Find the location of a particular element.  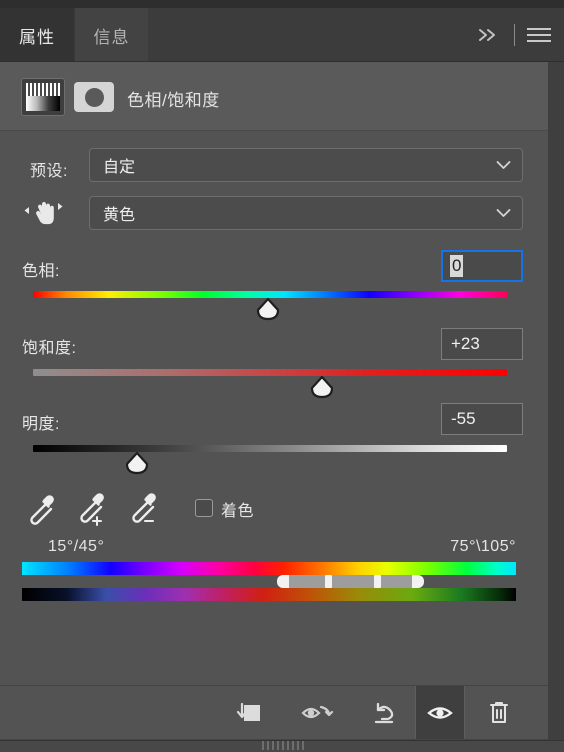

saturation-slider-track is located at coordinates (270, 372).